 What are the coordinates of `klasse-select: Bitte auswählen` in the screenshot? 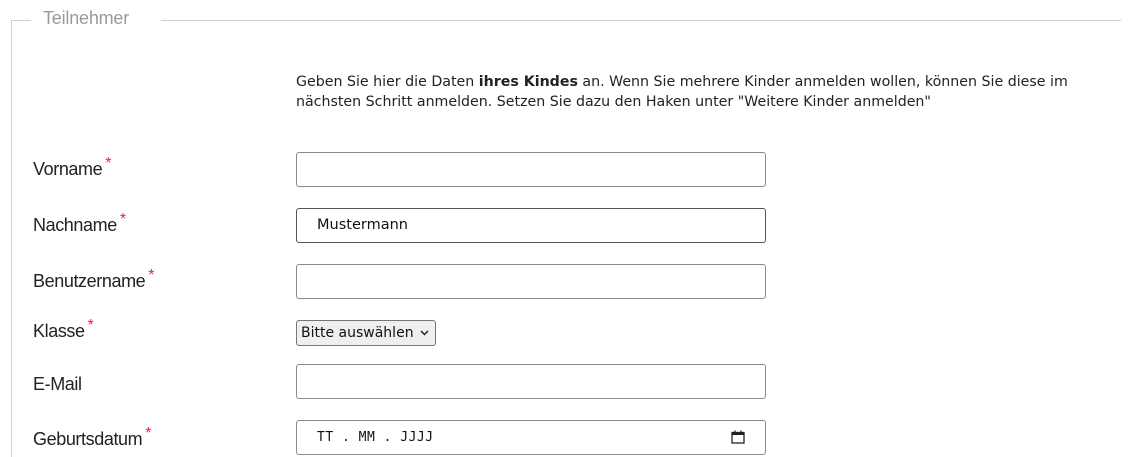 It's located at (366, 333).